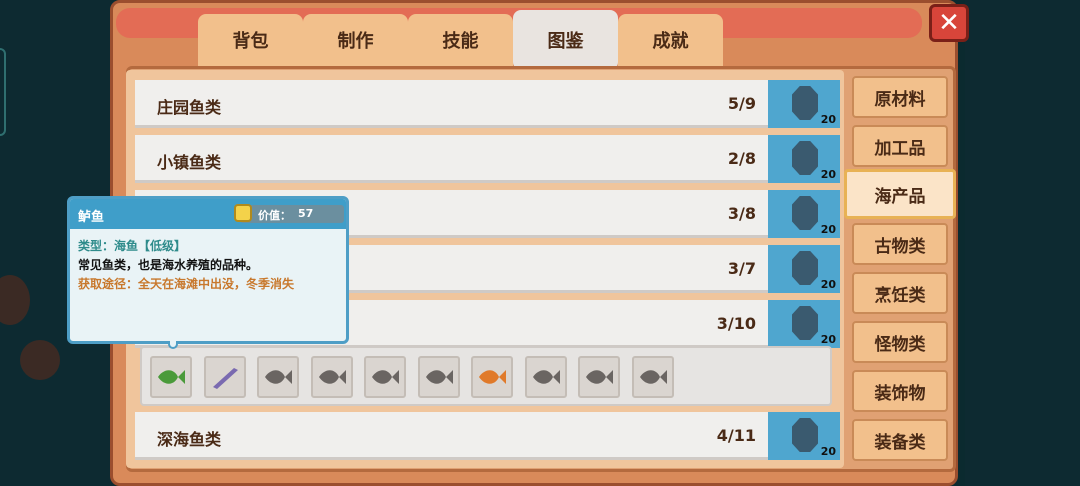 The height and width of the screenshot is (486, 1080). I want to click on list-row-town-fish: 小镇鱼类 2/8 20, so click(487, 159).